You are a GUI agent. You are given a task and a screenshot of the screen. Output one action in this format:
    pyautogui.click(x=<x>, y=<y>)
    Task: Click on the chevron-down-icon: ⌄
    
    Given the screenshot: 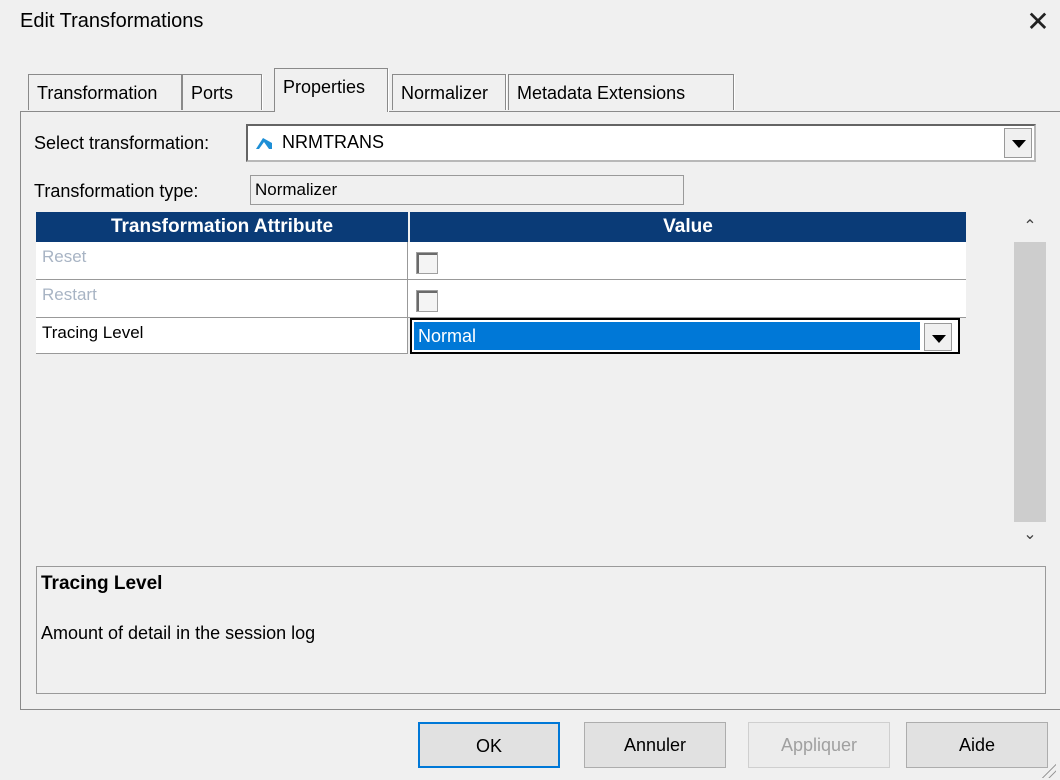 What is the action you would take?
    pyautogui.click(x=1030, y=535)
    